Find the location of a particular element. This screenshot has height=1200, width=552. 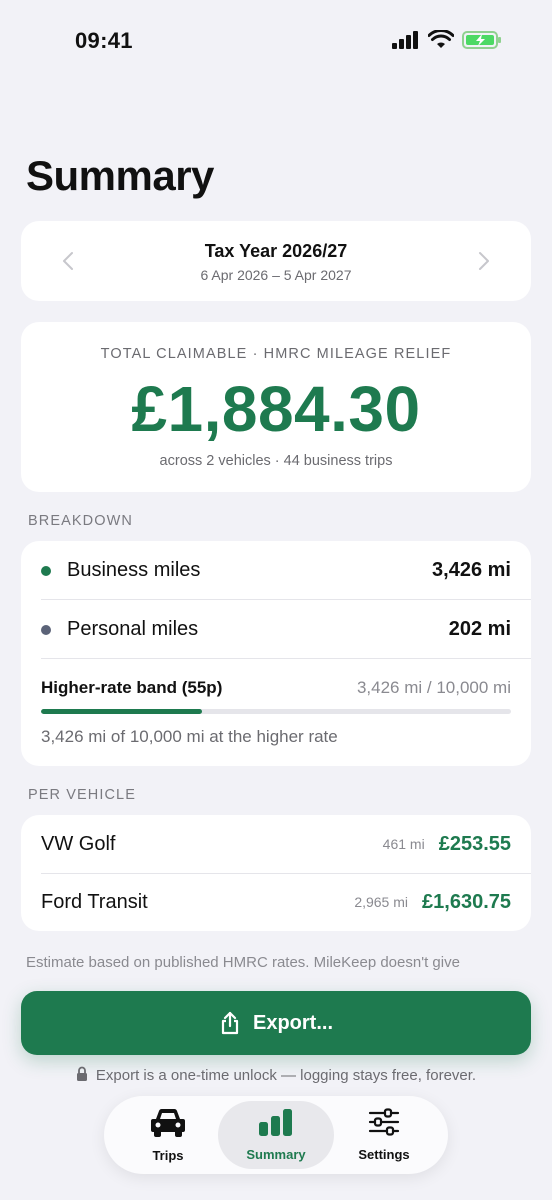

band-progress-fill is located at coordinates (122, 711).